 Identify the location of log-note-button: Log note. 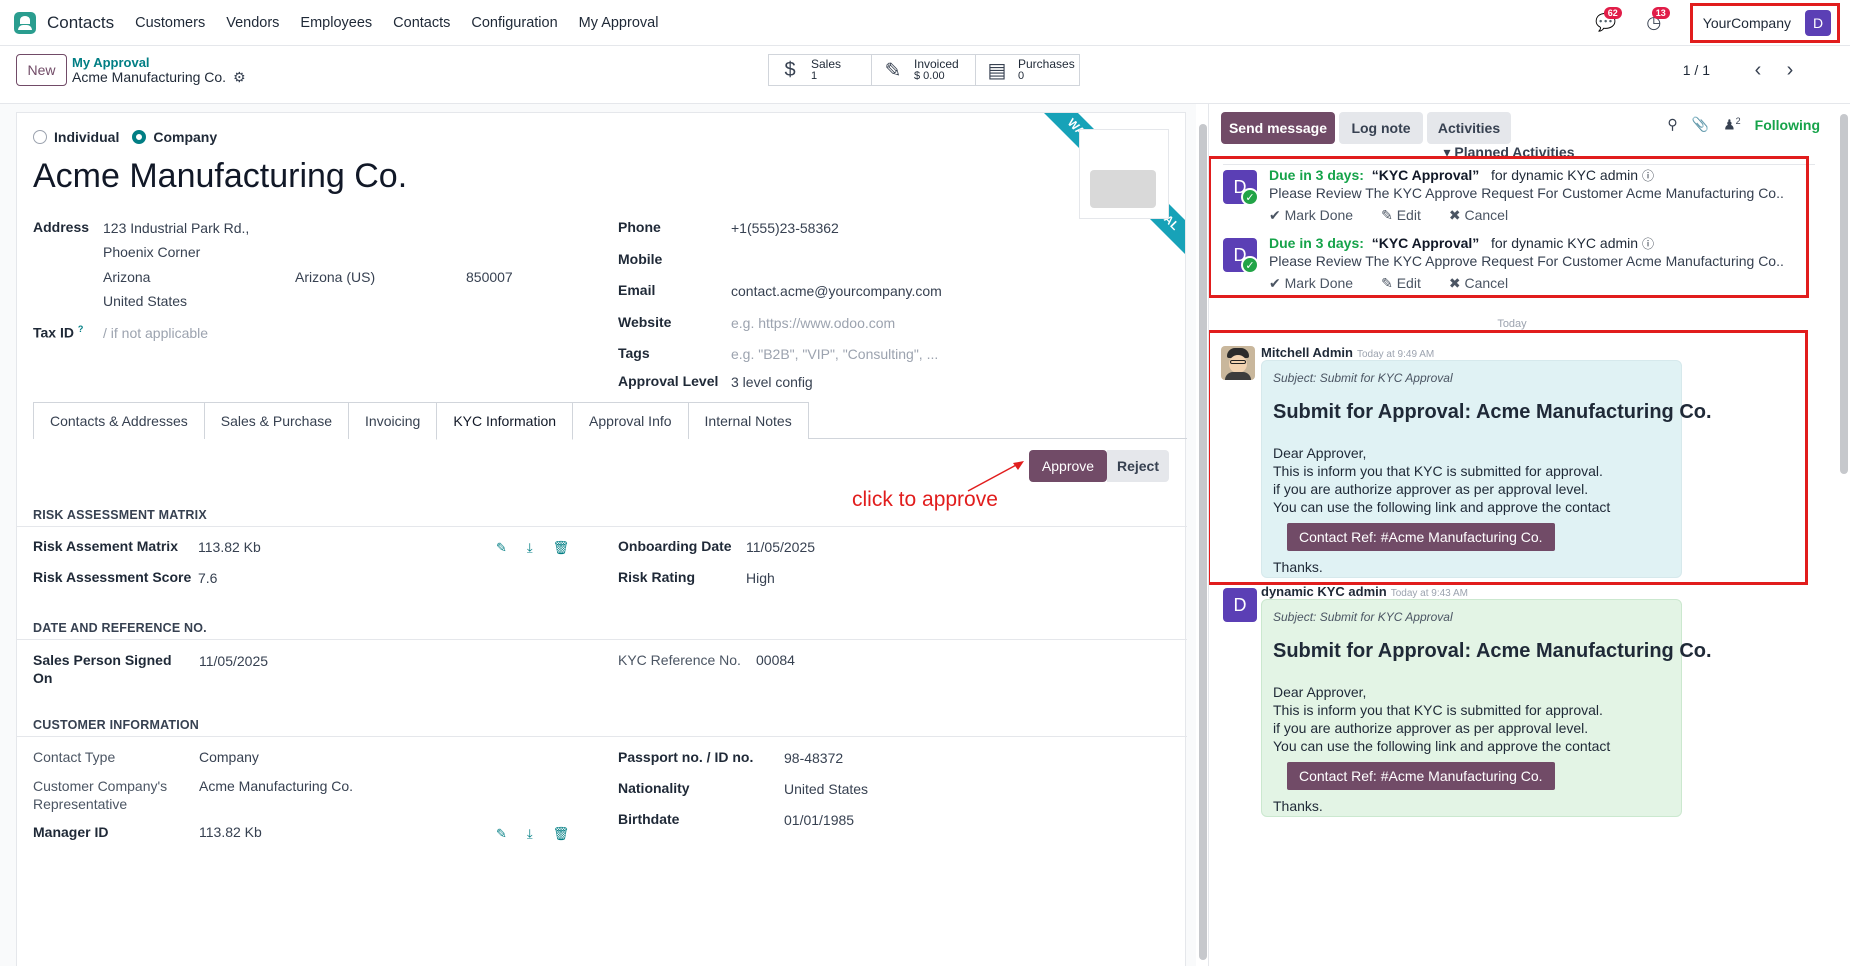
(1381, 128).